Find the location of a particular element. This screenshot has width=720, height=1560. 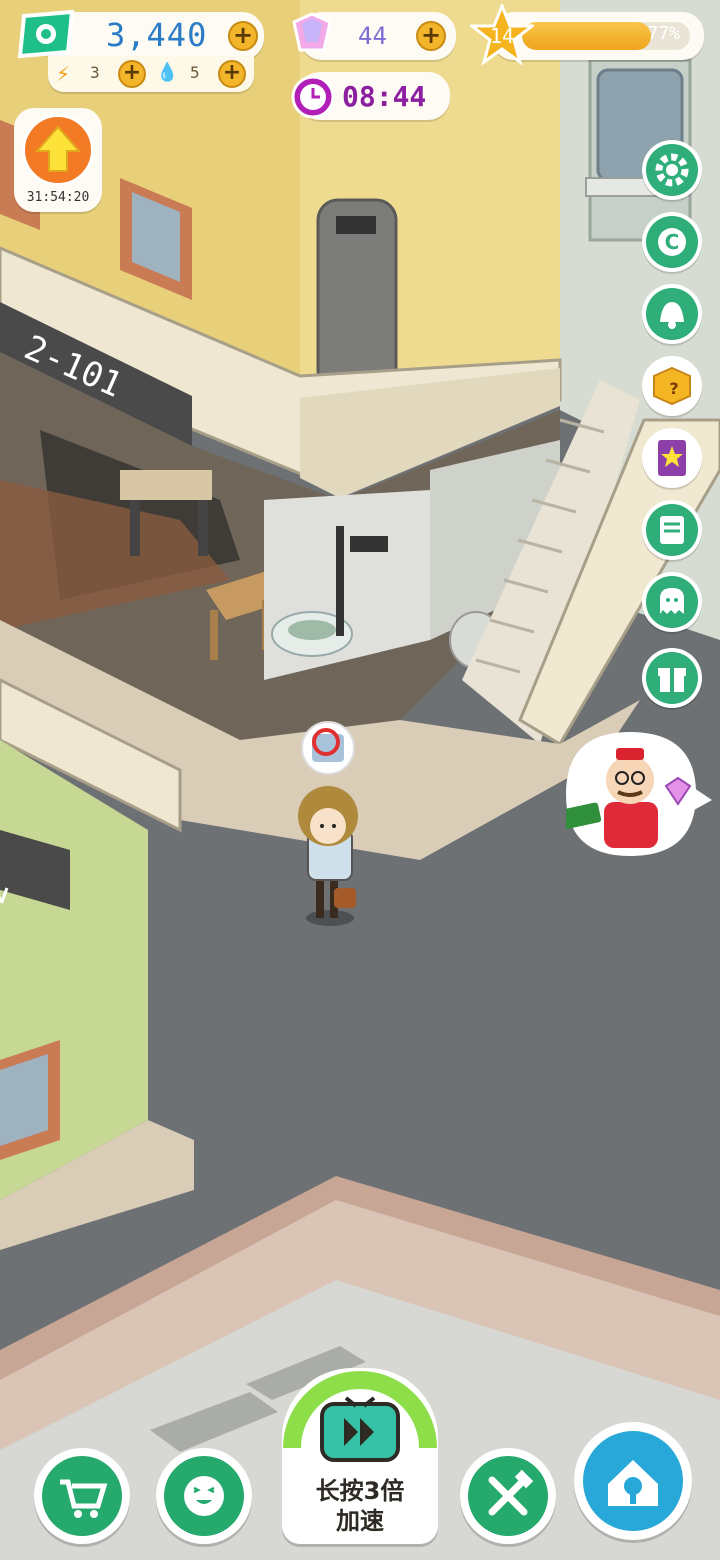

bell-icon is located at coordinates (672, 315).